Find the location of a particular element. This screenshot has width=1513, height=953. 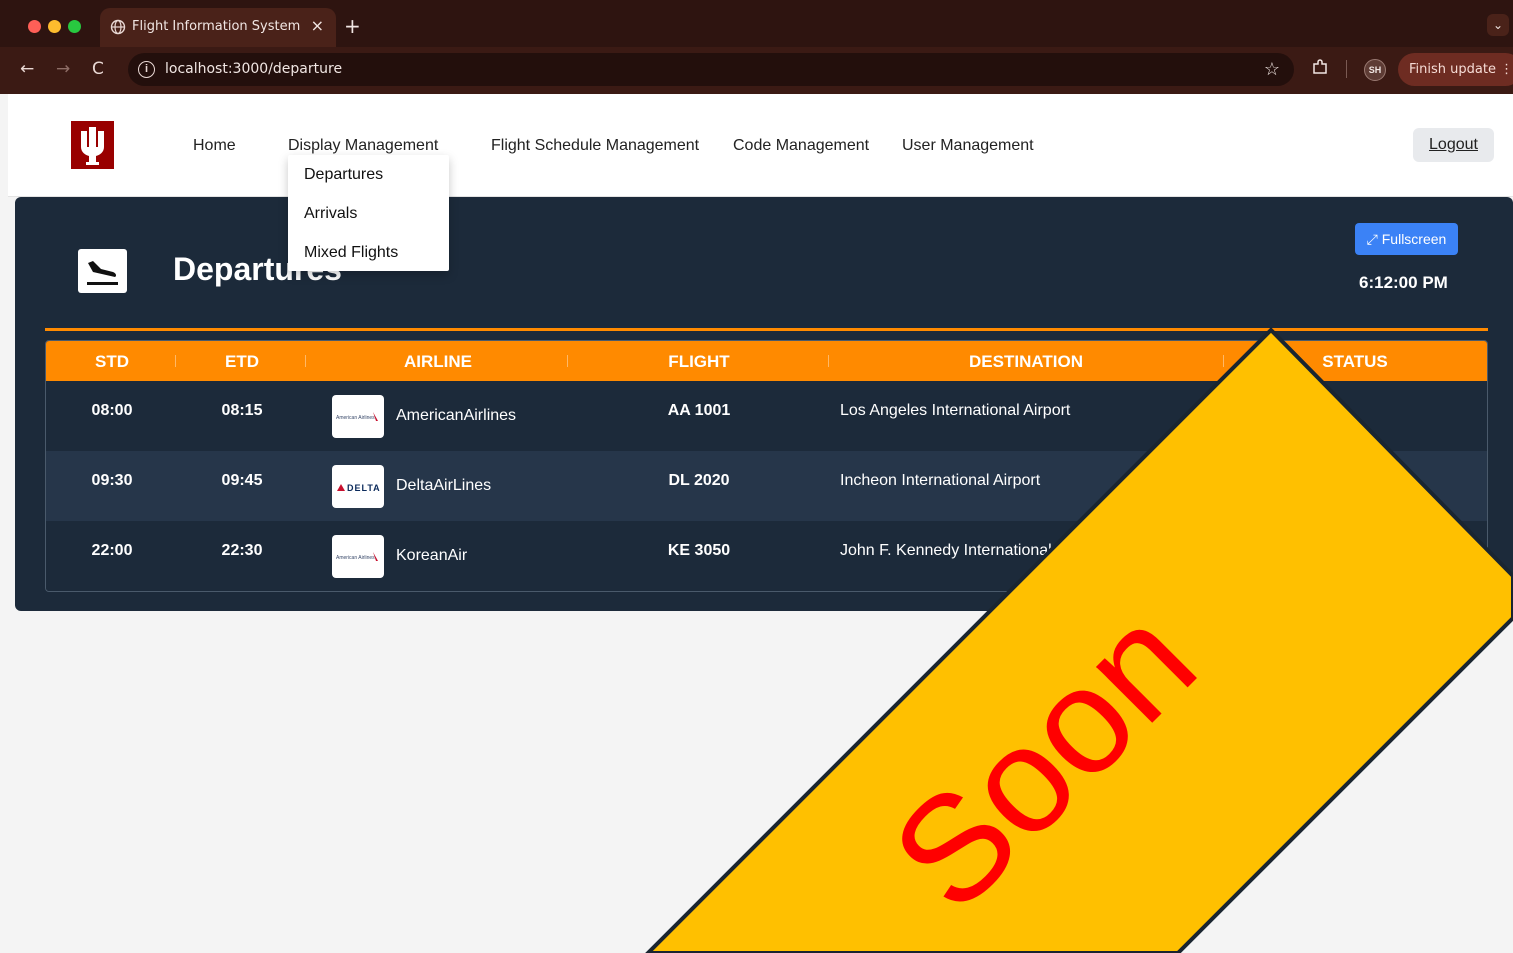

etd-cell: 08:15 is located at coordinates (242, 410).